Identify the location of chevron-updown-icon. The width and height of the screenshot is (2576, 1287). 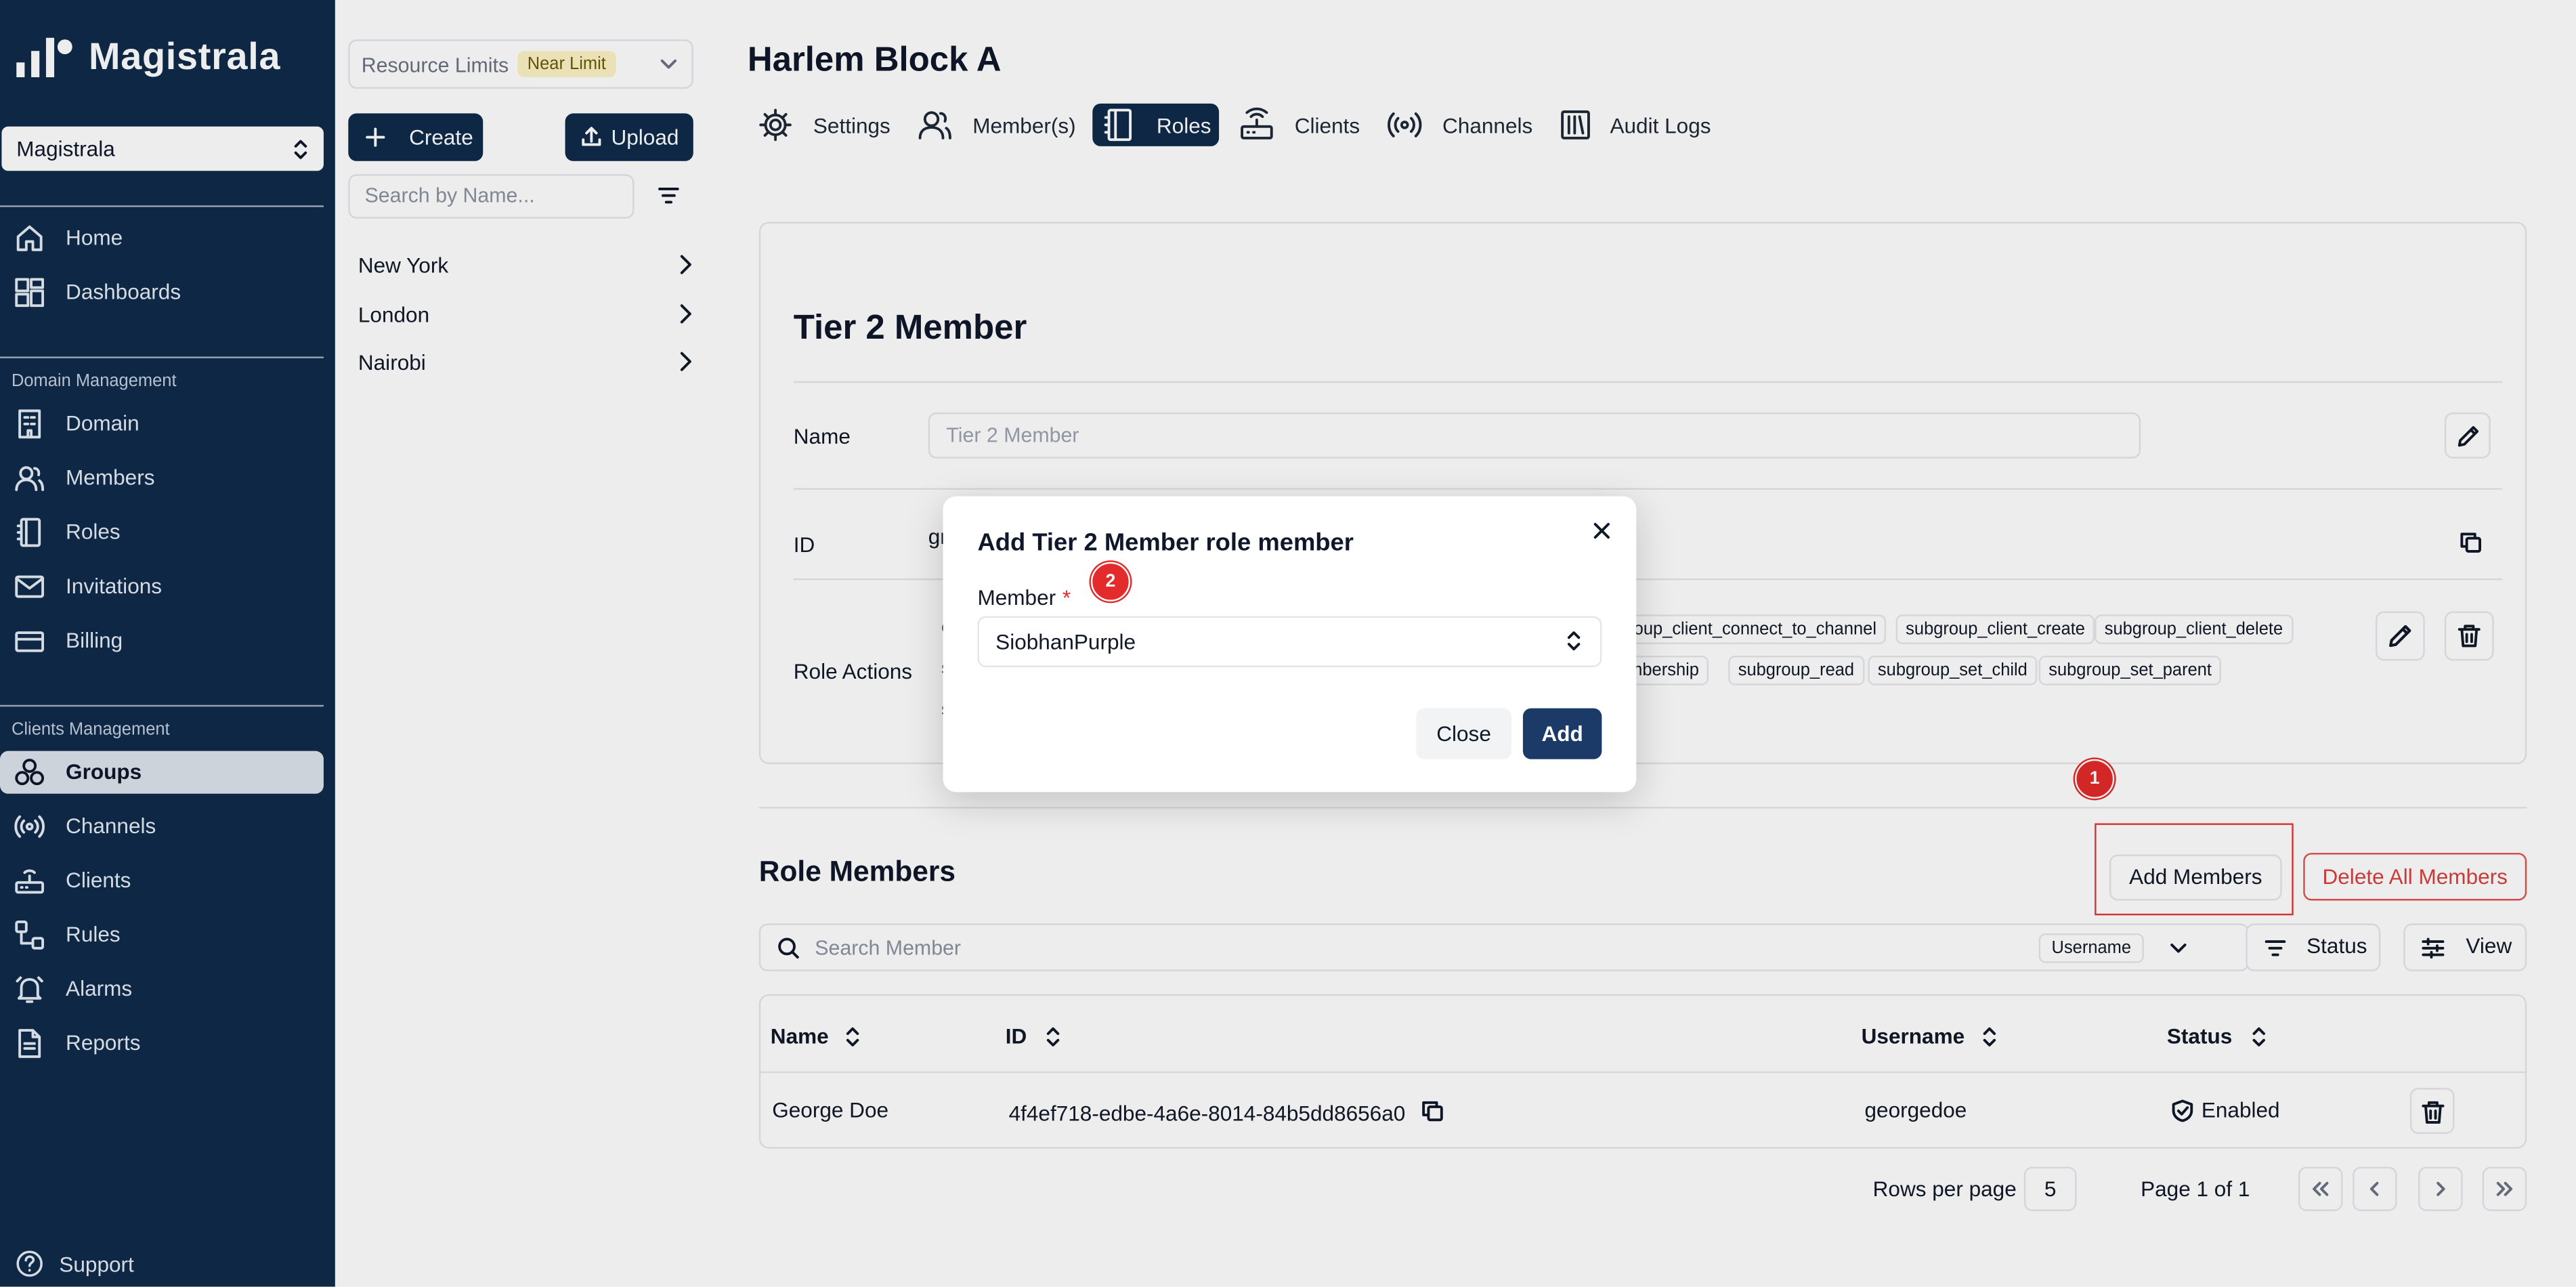
(1574, 641).